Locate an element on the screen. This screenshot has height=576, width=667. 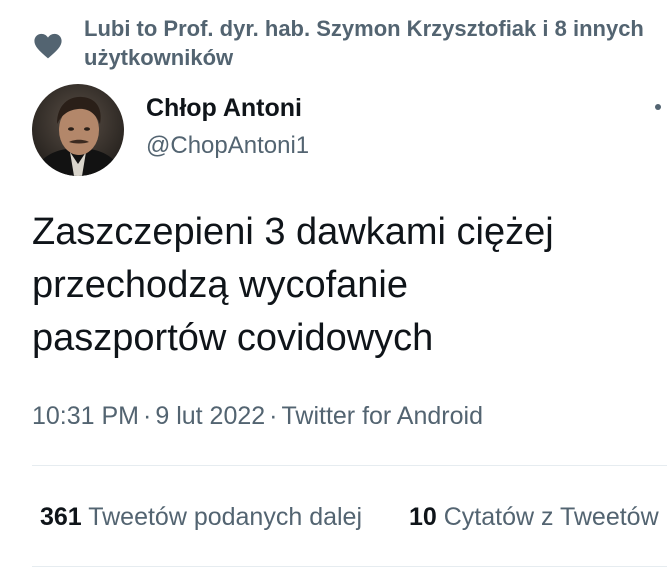
retweets-label: Tweetów podanych dalej is located at coordinates (225, 517).